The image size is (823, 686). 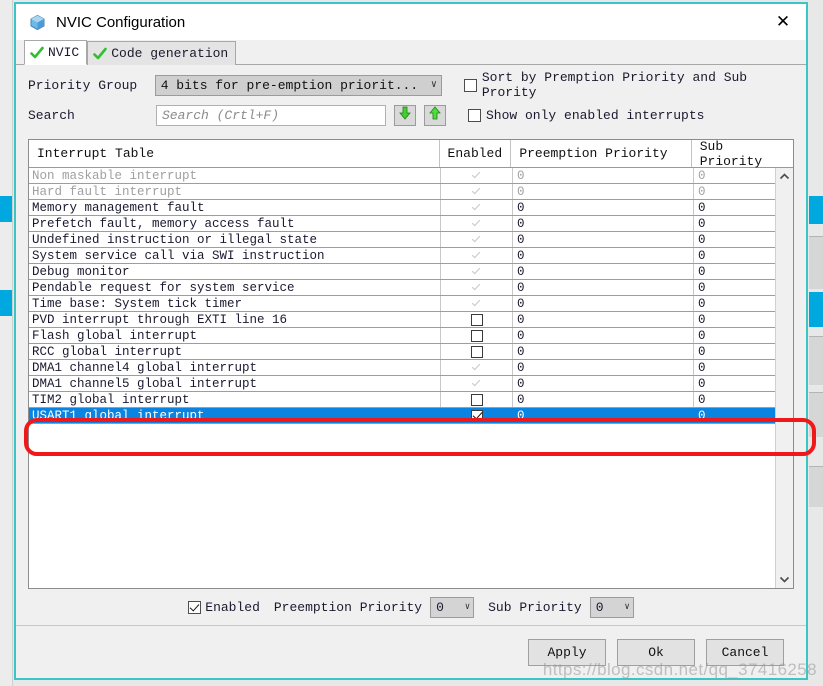 I want to click on show-only-enabled-checkbox-group: Show only enabled interrupts, so click(x=586, y=115).